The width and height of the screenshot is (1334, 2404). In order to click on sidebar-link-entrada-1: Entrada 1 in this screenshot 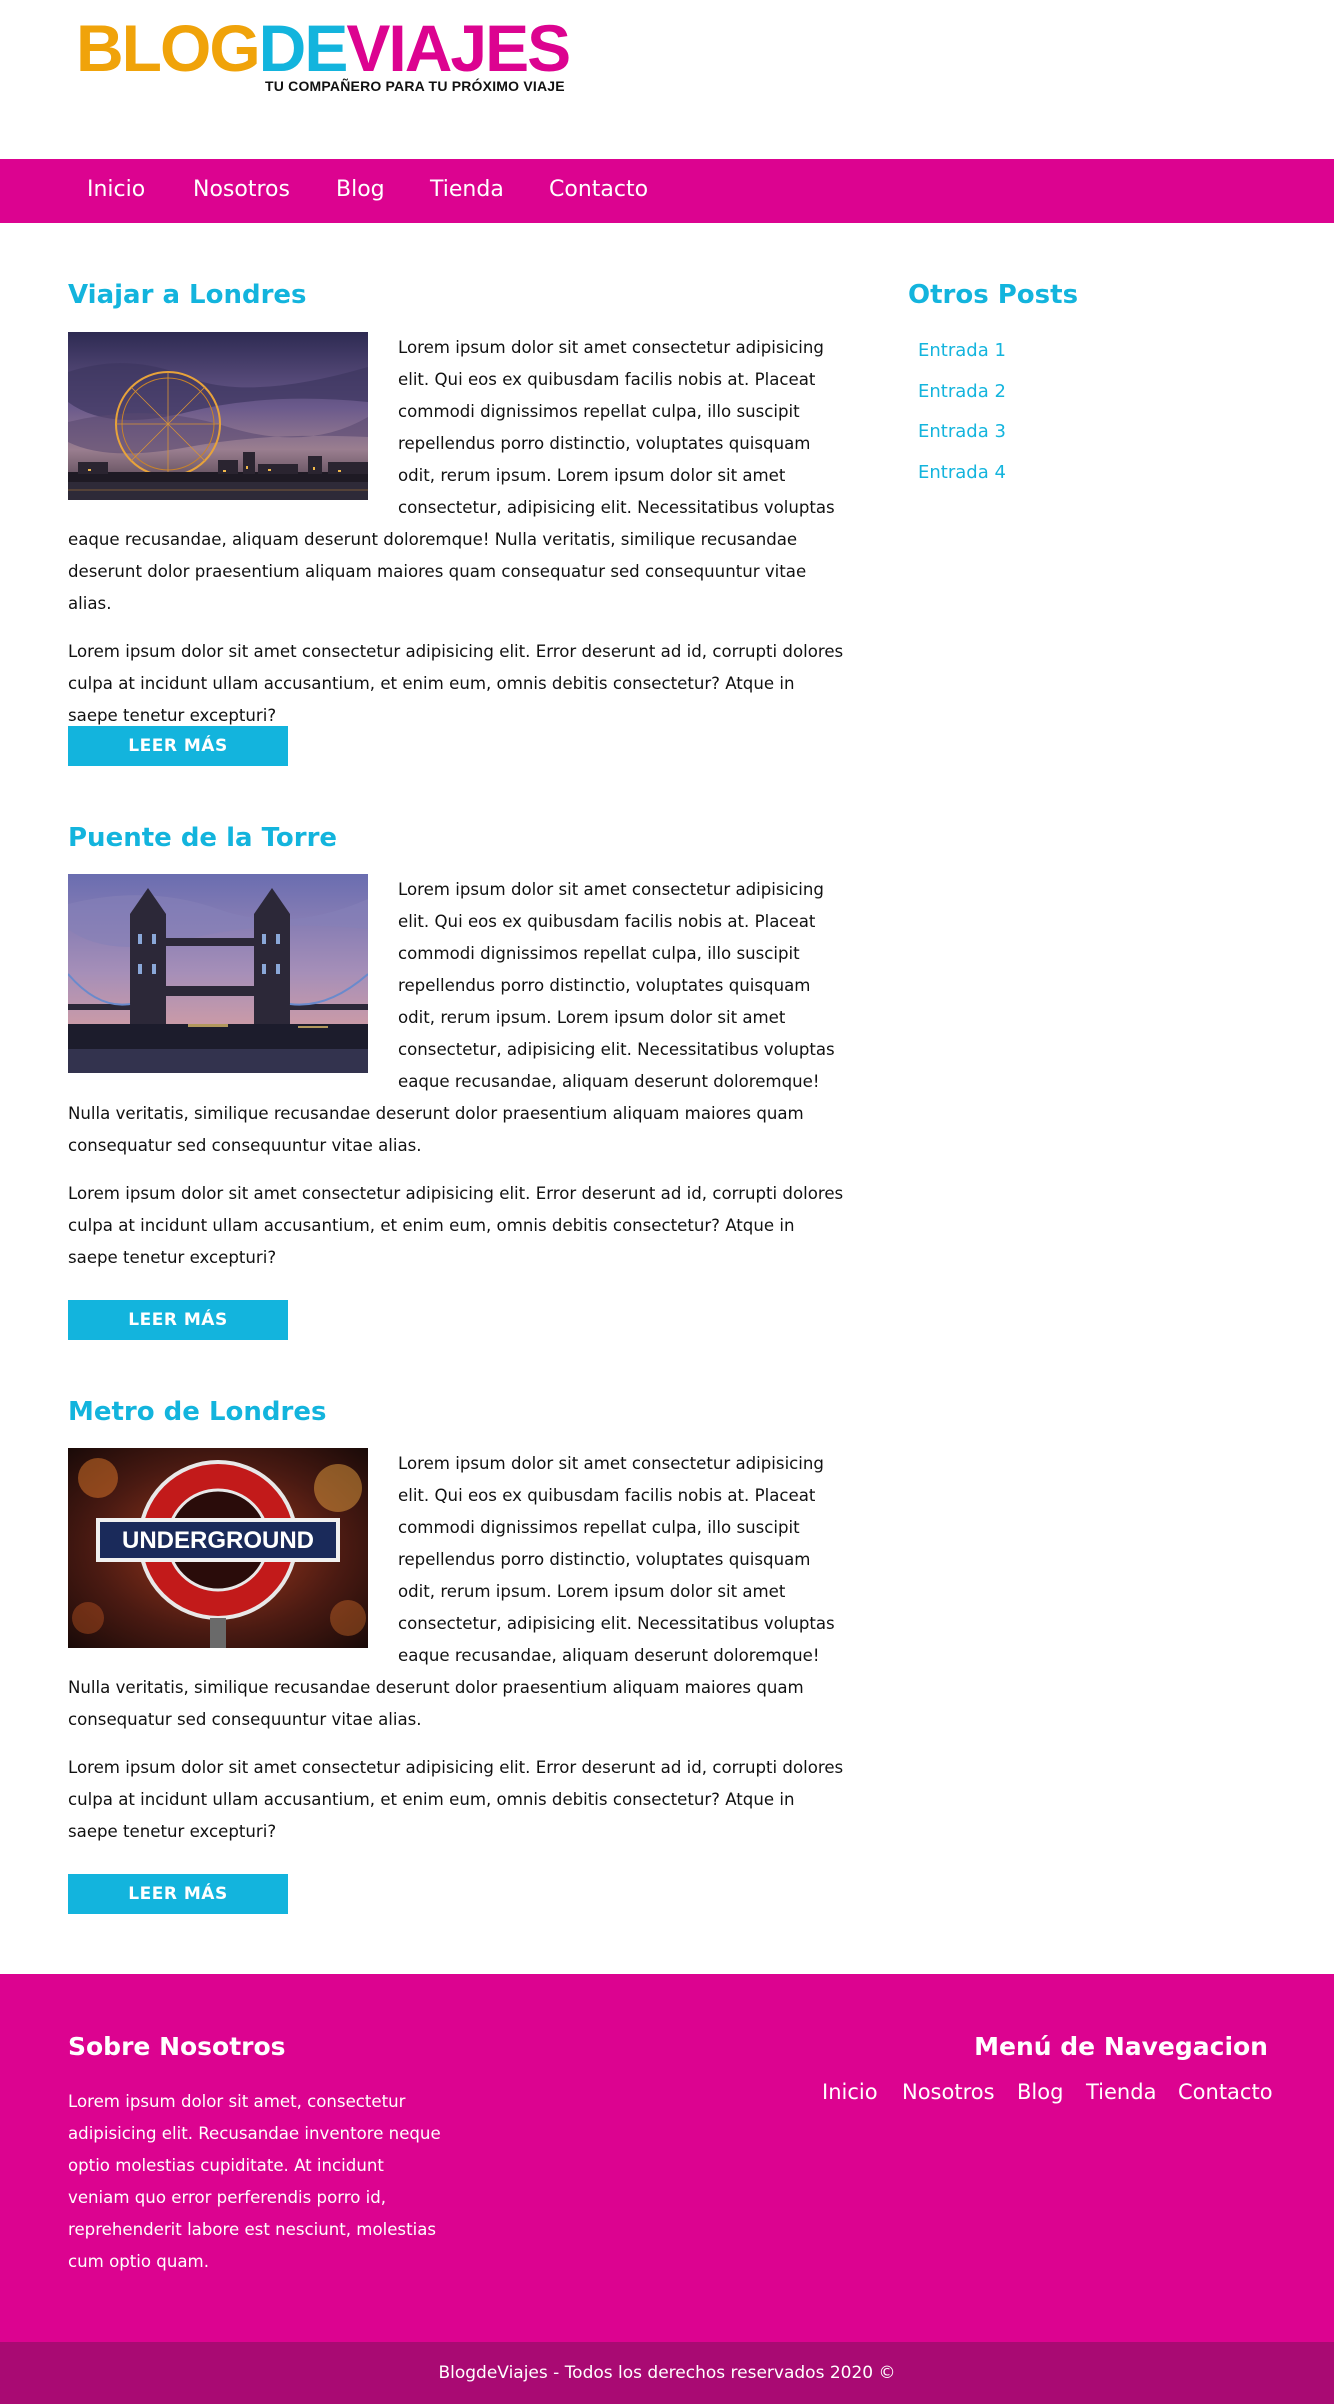, I will do `click(962, 350)`.